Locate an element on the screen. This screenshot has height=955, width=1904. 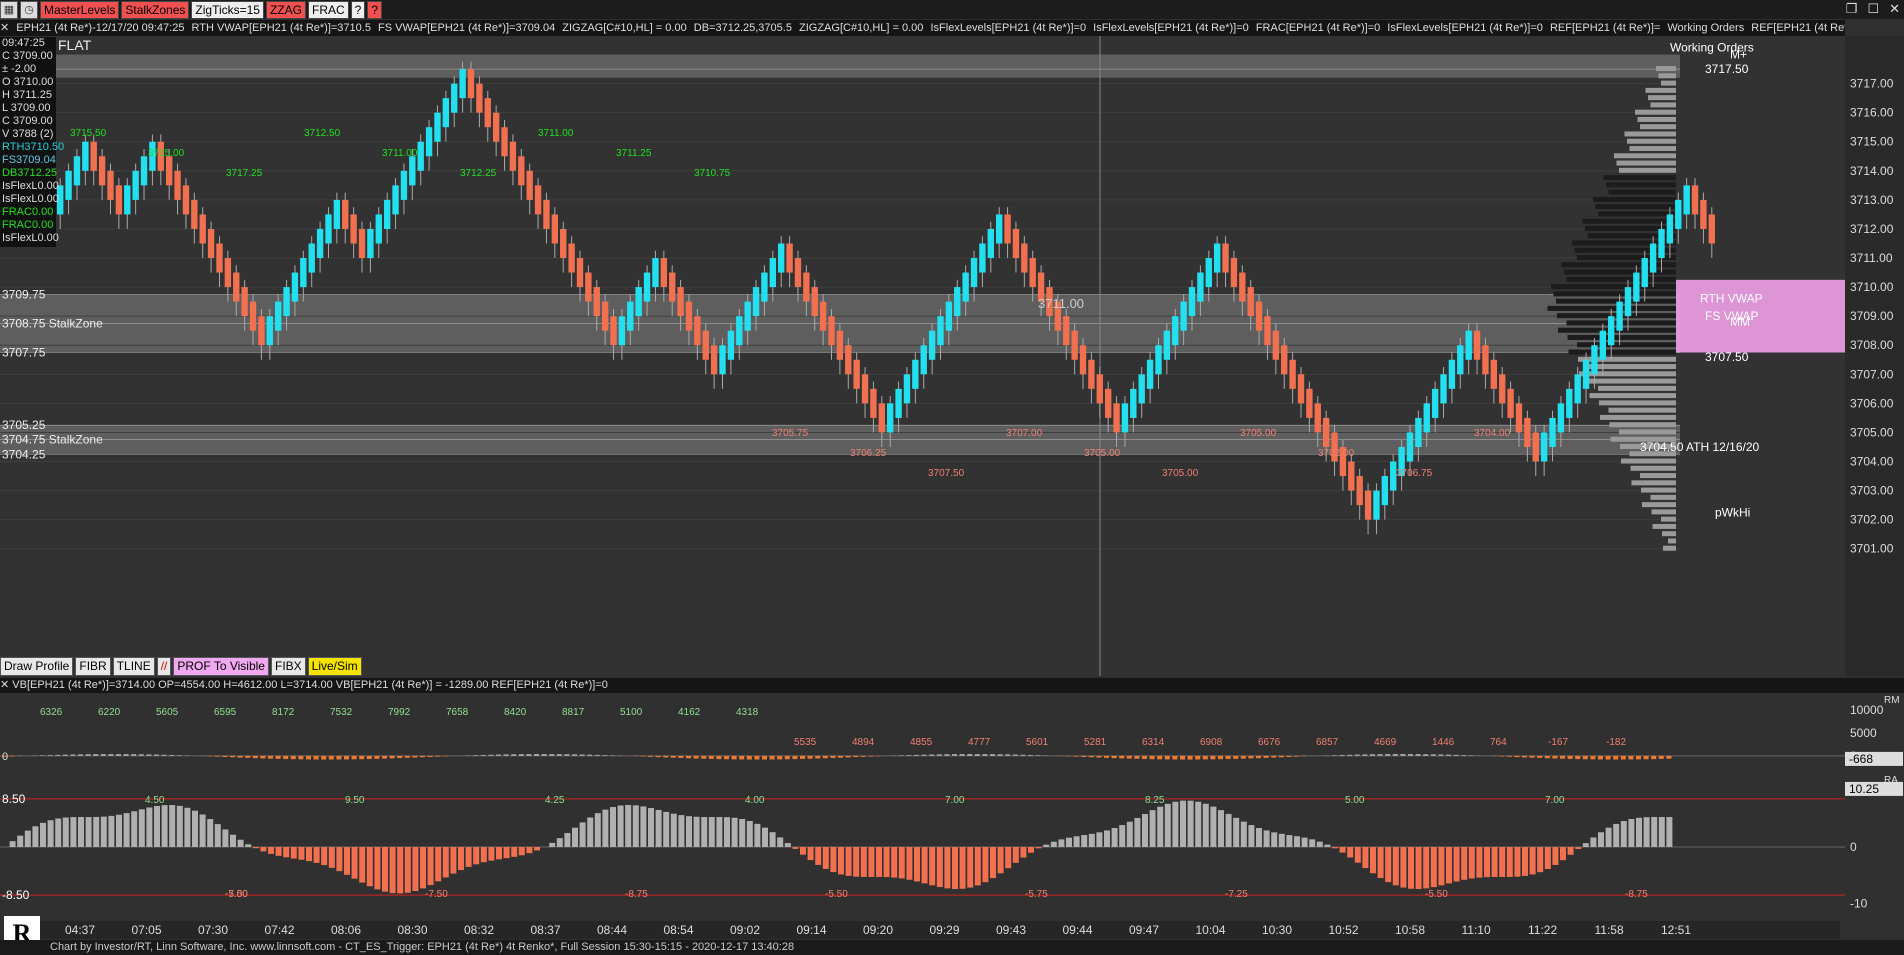
price-tick: 3701.00 is located at coordinates (1872, 549).